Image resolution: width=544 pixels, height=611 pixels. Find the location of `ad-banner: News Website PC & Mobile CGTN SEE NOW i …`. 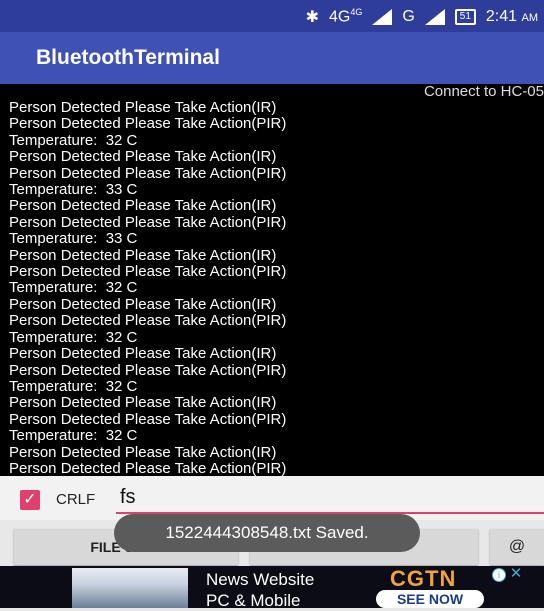

ad-banner: News Website PC & Mobile CGTN SEE NOW i … is located at coordinates (272, 588).